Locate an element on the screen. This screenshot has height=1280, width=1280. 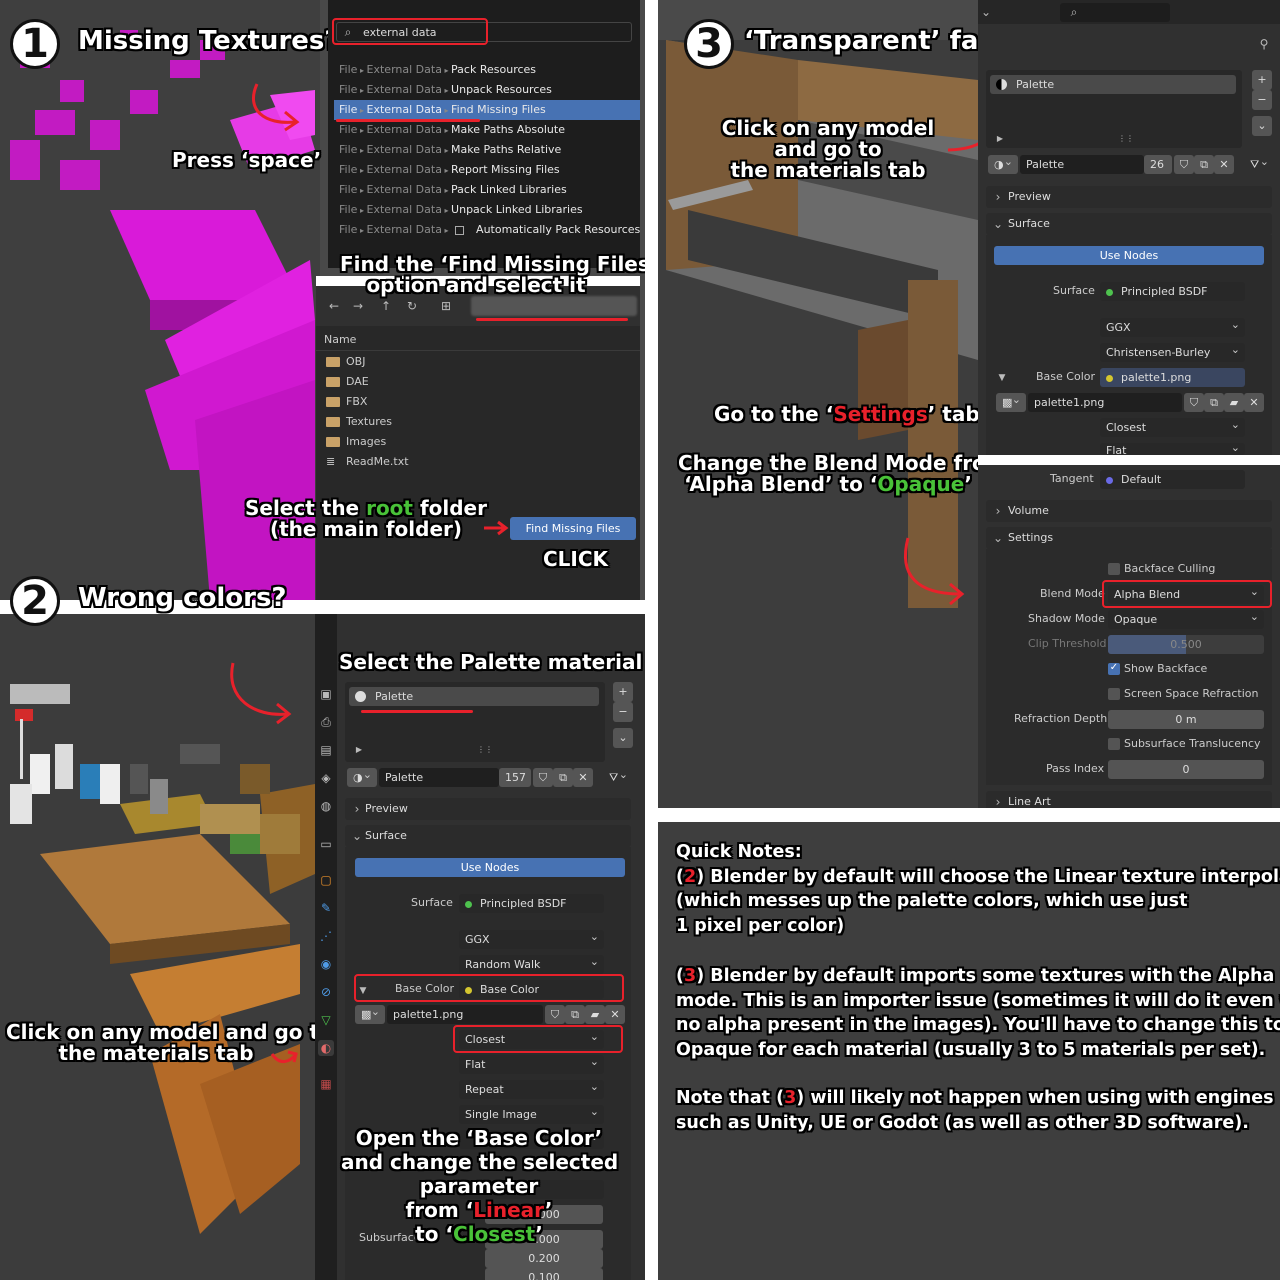
forward-icon: → is located at coordinates (358, 306).